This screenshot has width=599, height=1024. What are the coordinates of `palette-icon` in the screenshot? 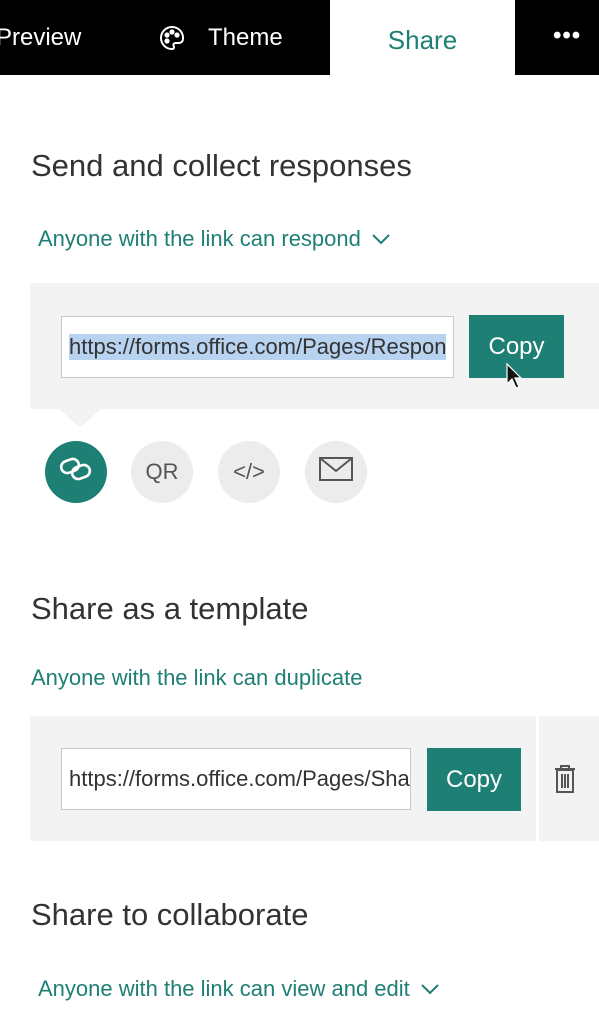 It's located at (172, 38).